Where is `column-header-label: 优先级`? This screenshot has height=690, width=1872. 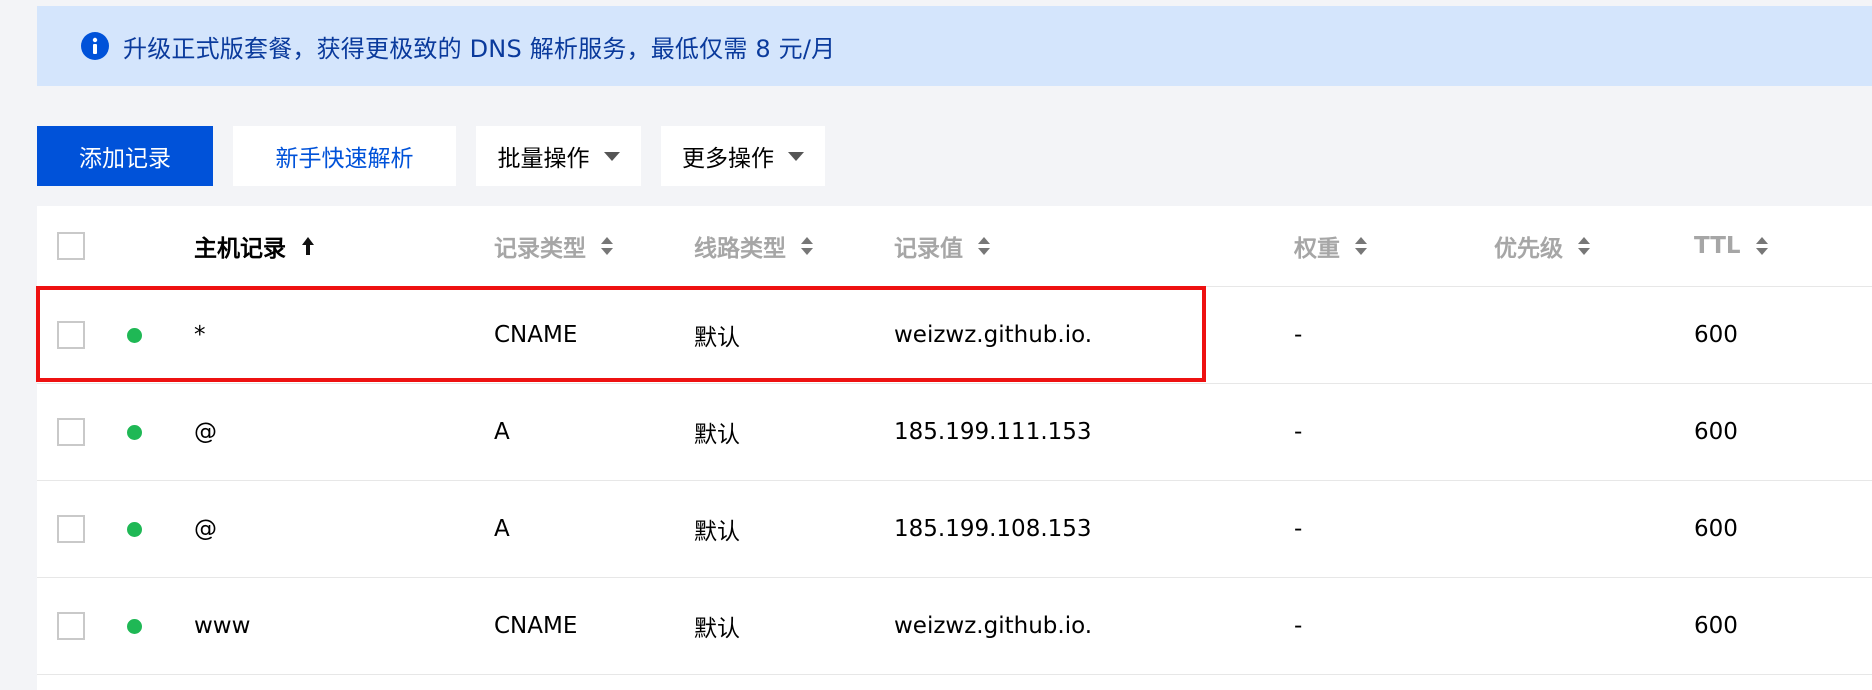
column-header-label: 优先级 is located at coordinates (1528, 249).